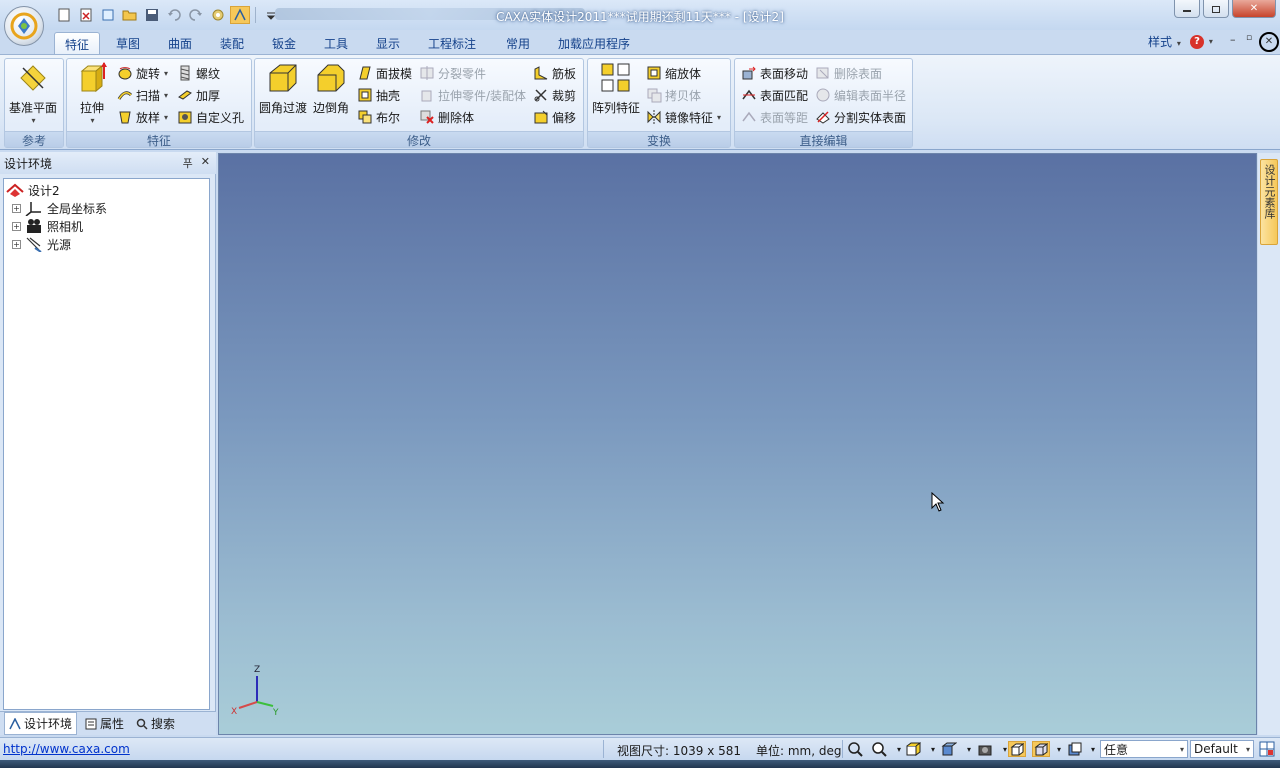 Image resolution: width=1280 pixels, height=768 pixels. Describe the element at coordinates (33, 190) in the screenshot. I see `tree-item-design-root: 设计2` at that location.